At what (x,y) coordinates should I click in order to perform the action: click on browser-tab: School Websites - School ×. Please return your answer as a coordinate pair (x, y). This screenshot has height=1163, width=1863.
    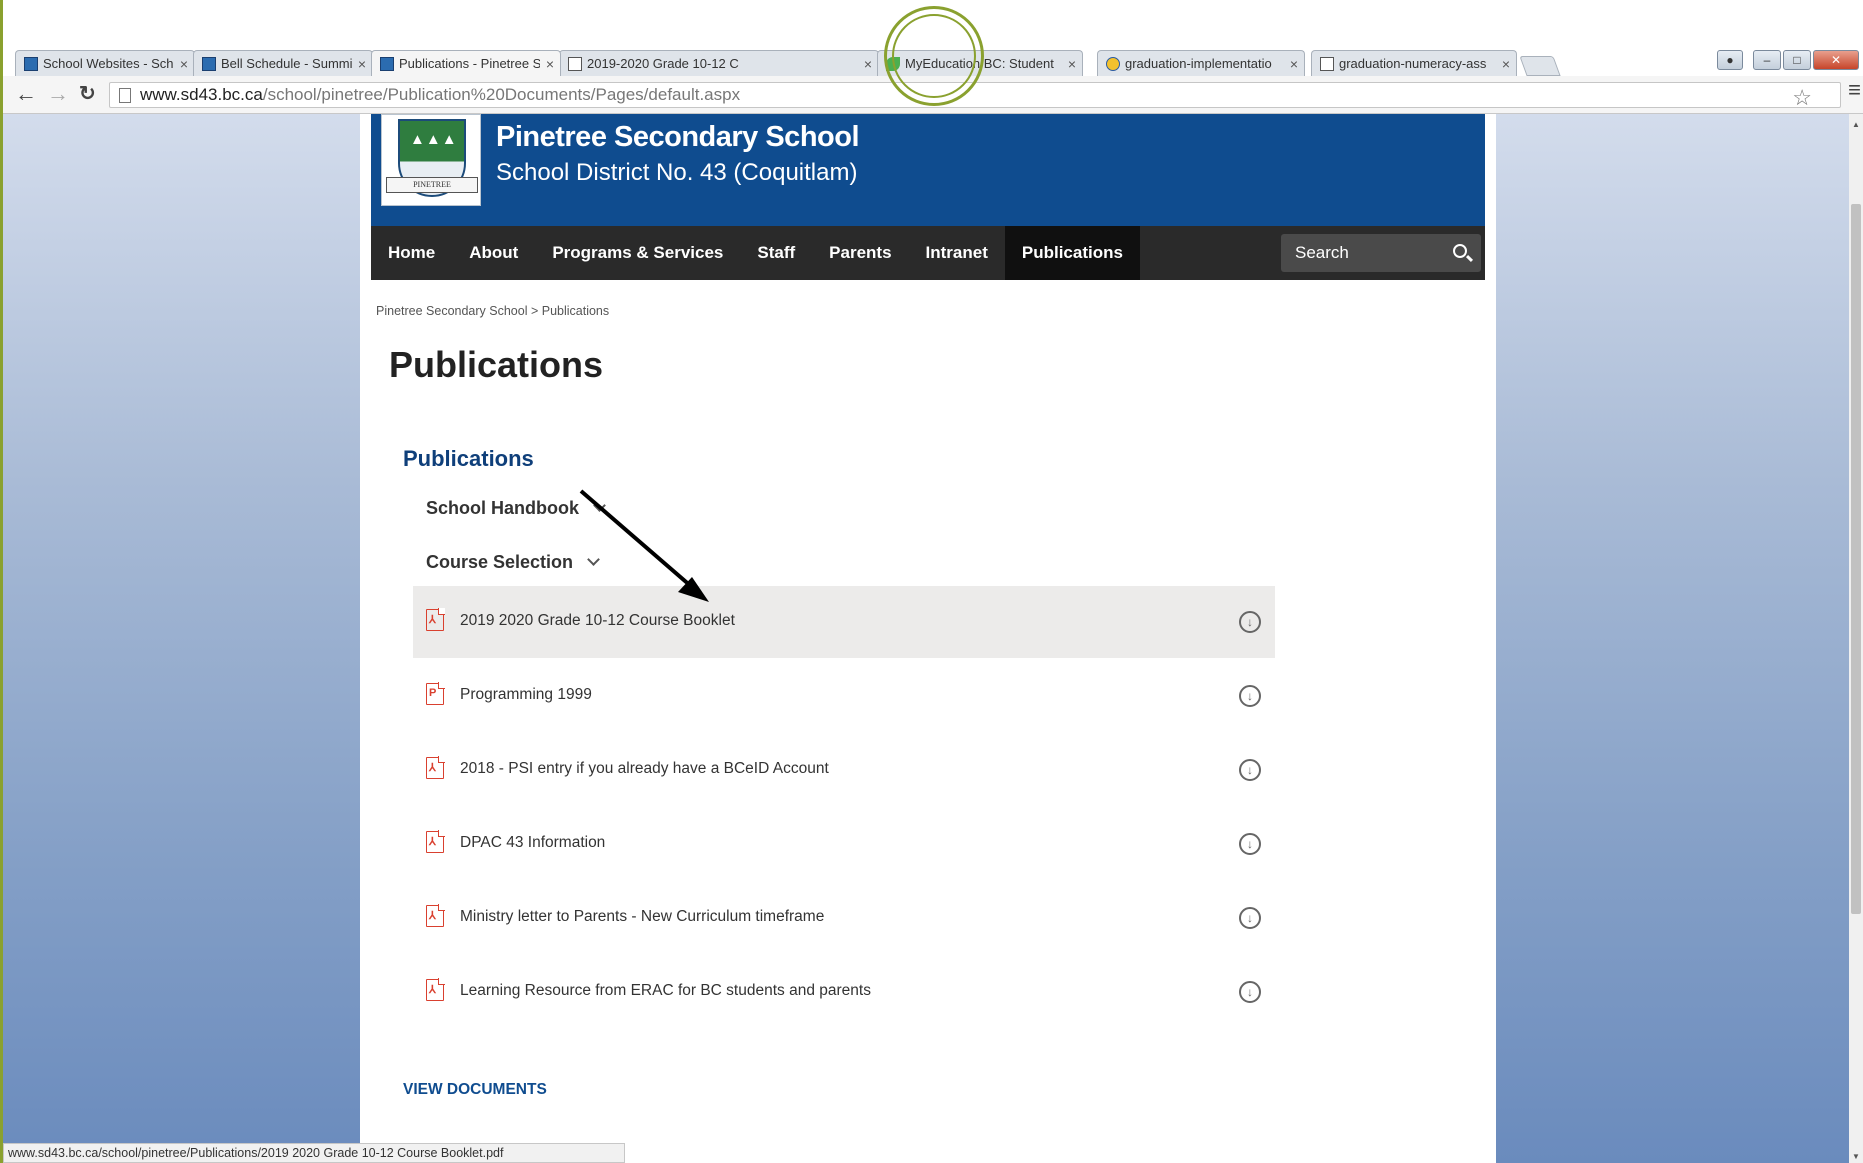
    Looking at the image, I should click on (105, 63).